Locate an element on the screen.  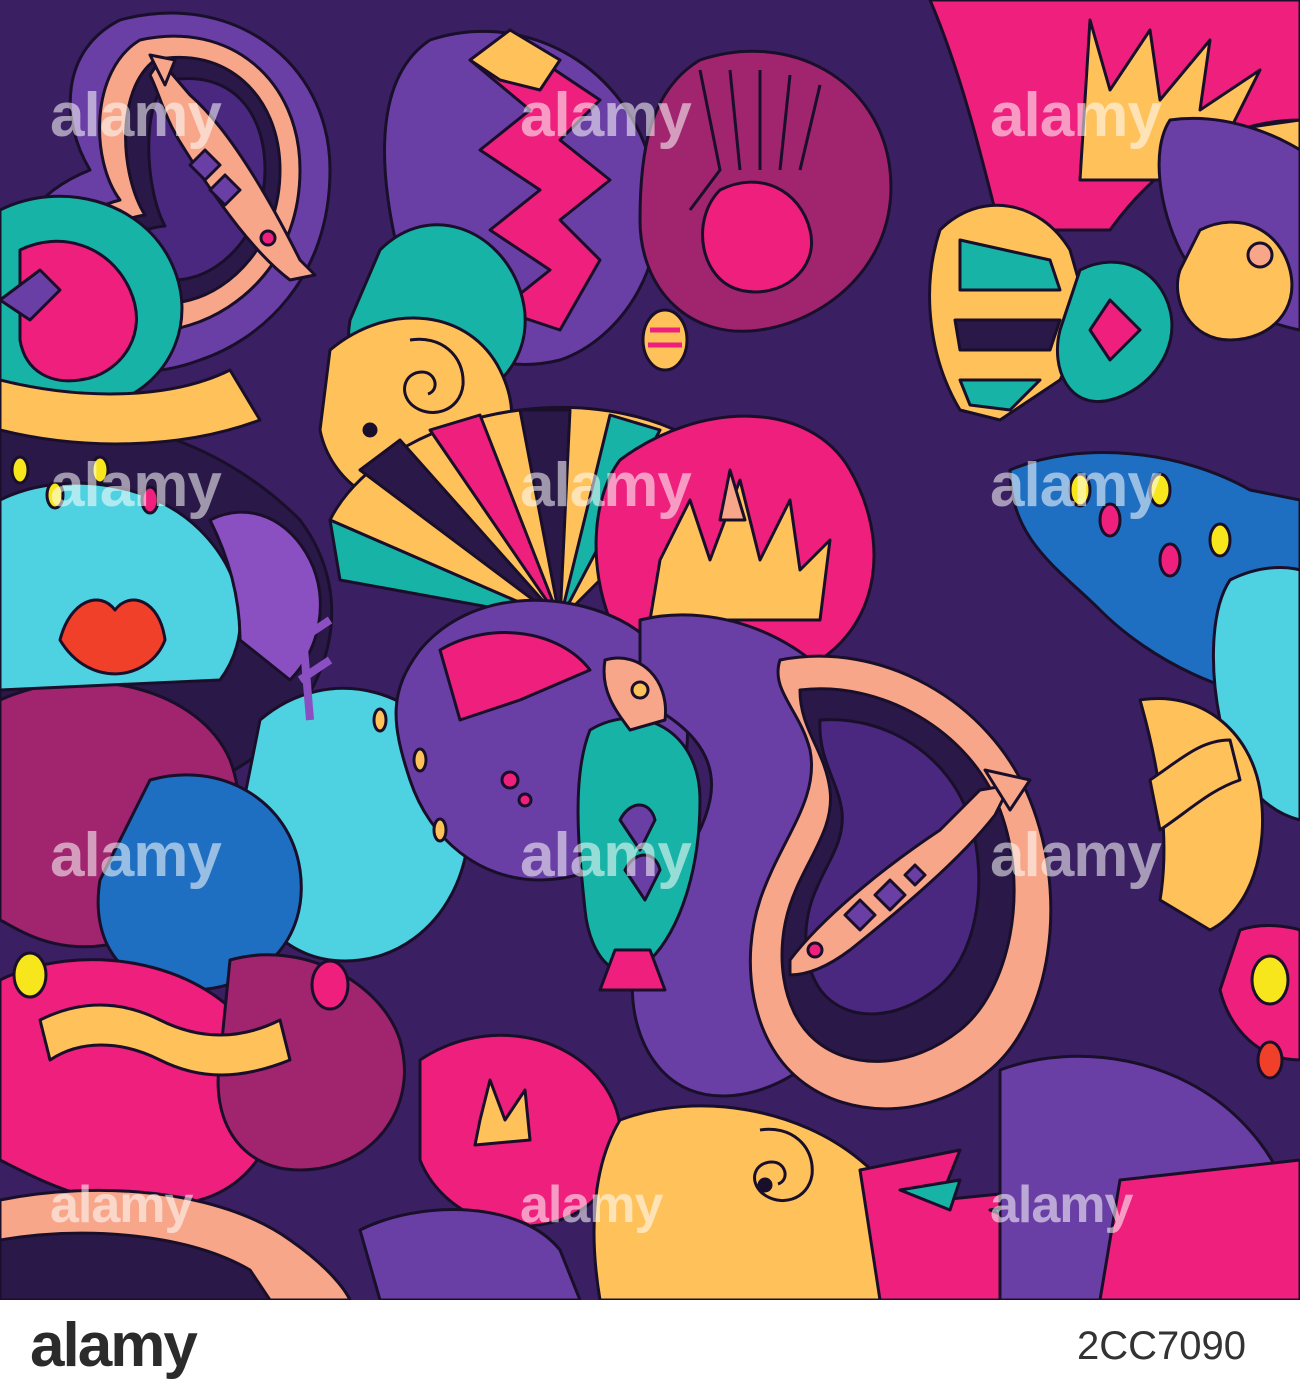
alamy-logo: alamy is located at coordinates (114, 1345).